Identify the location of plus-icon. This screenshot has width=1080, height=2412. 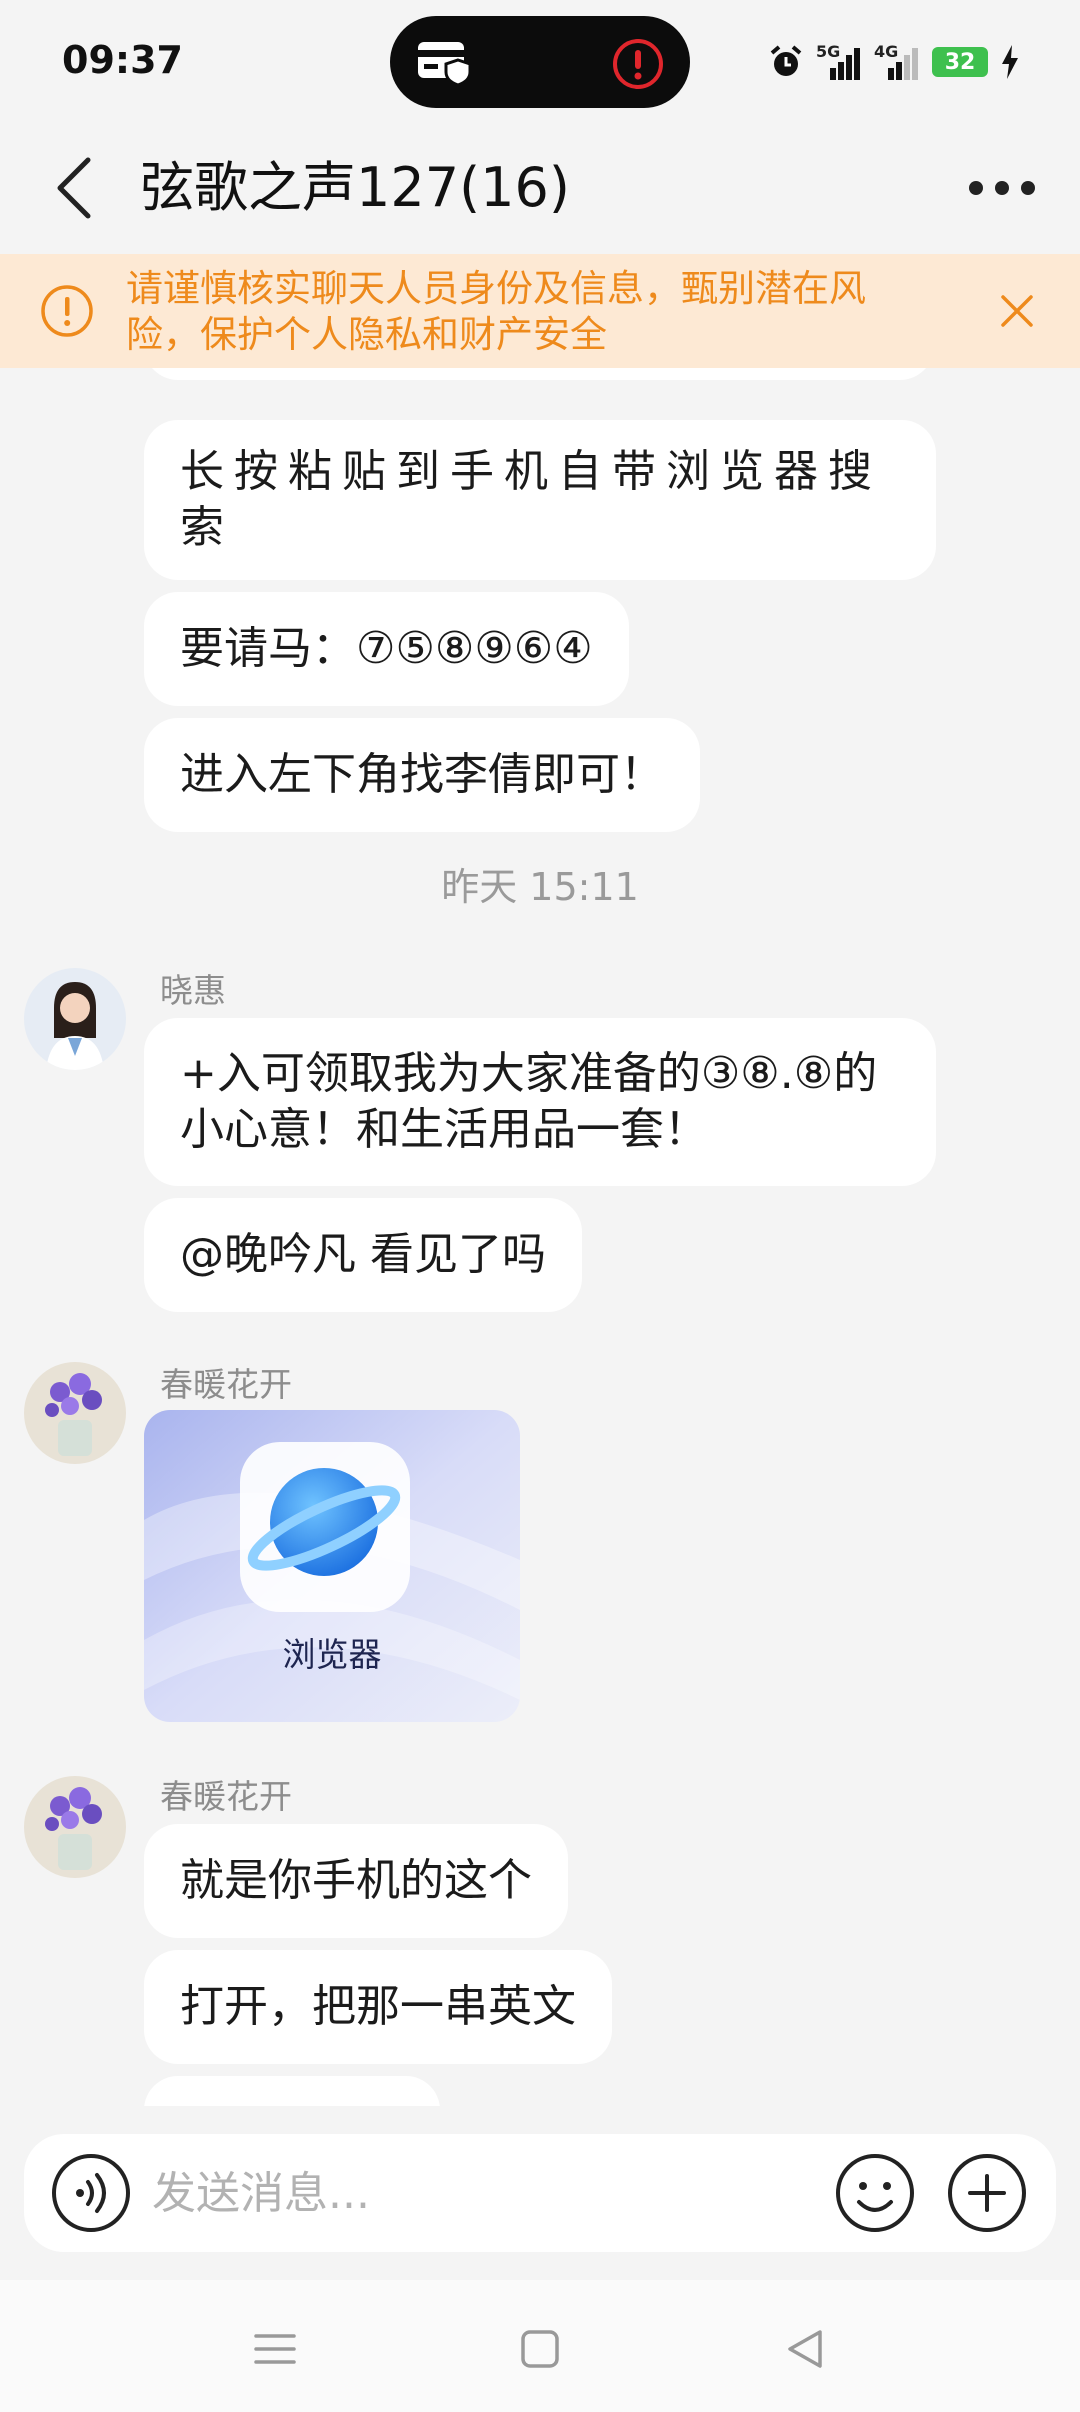
(987, 2193).